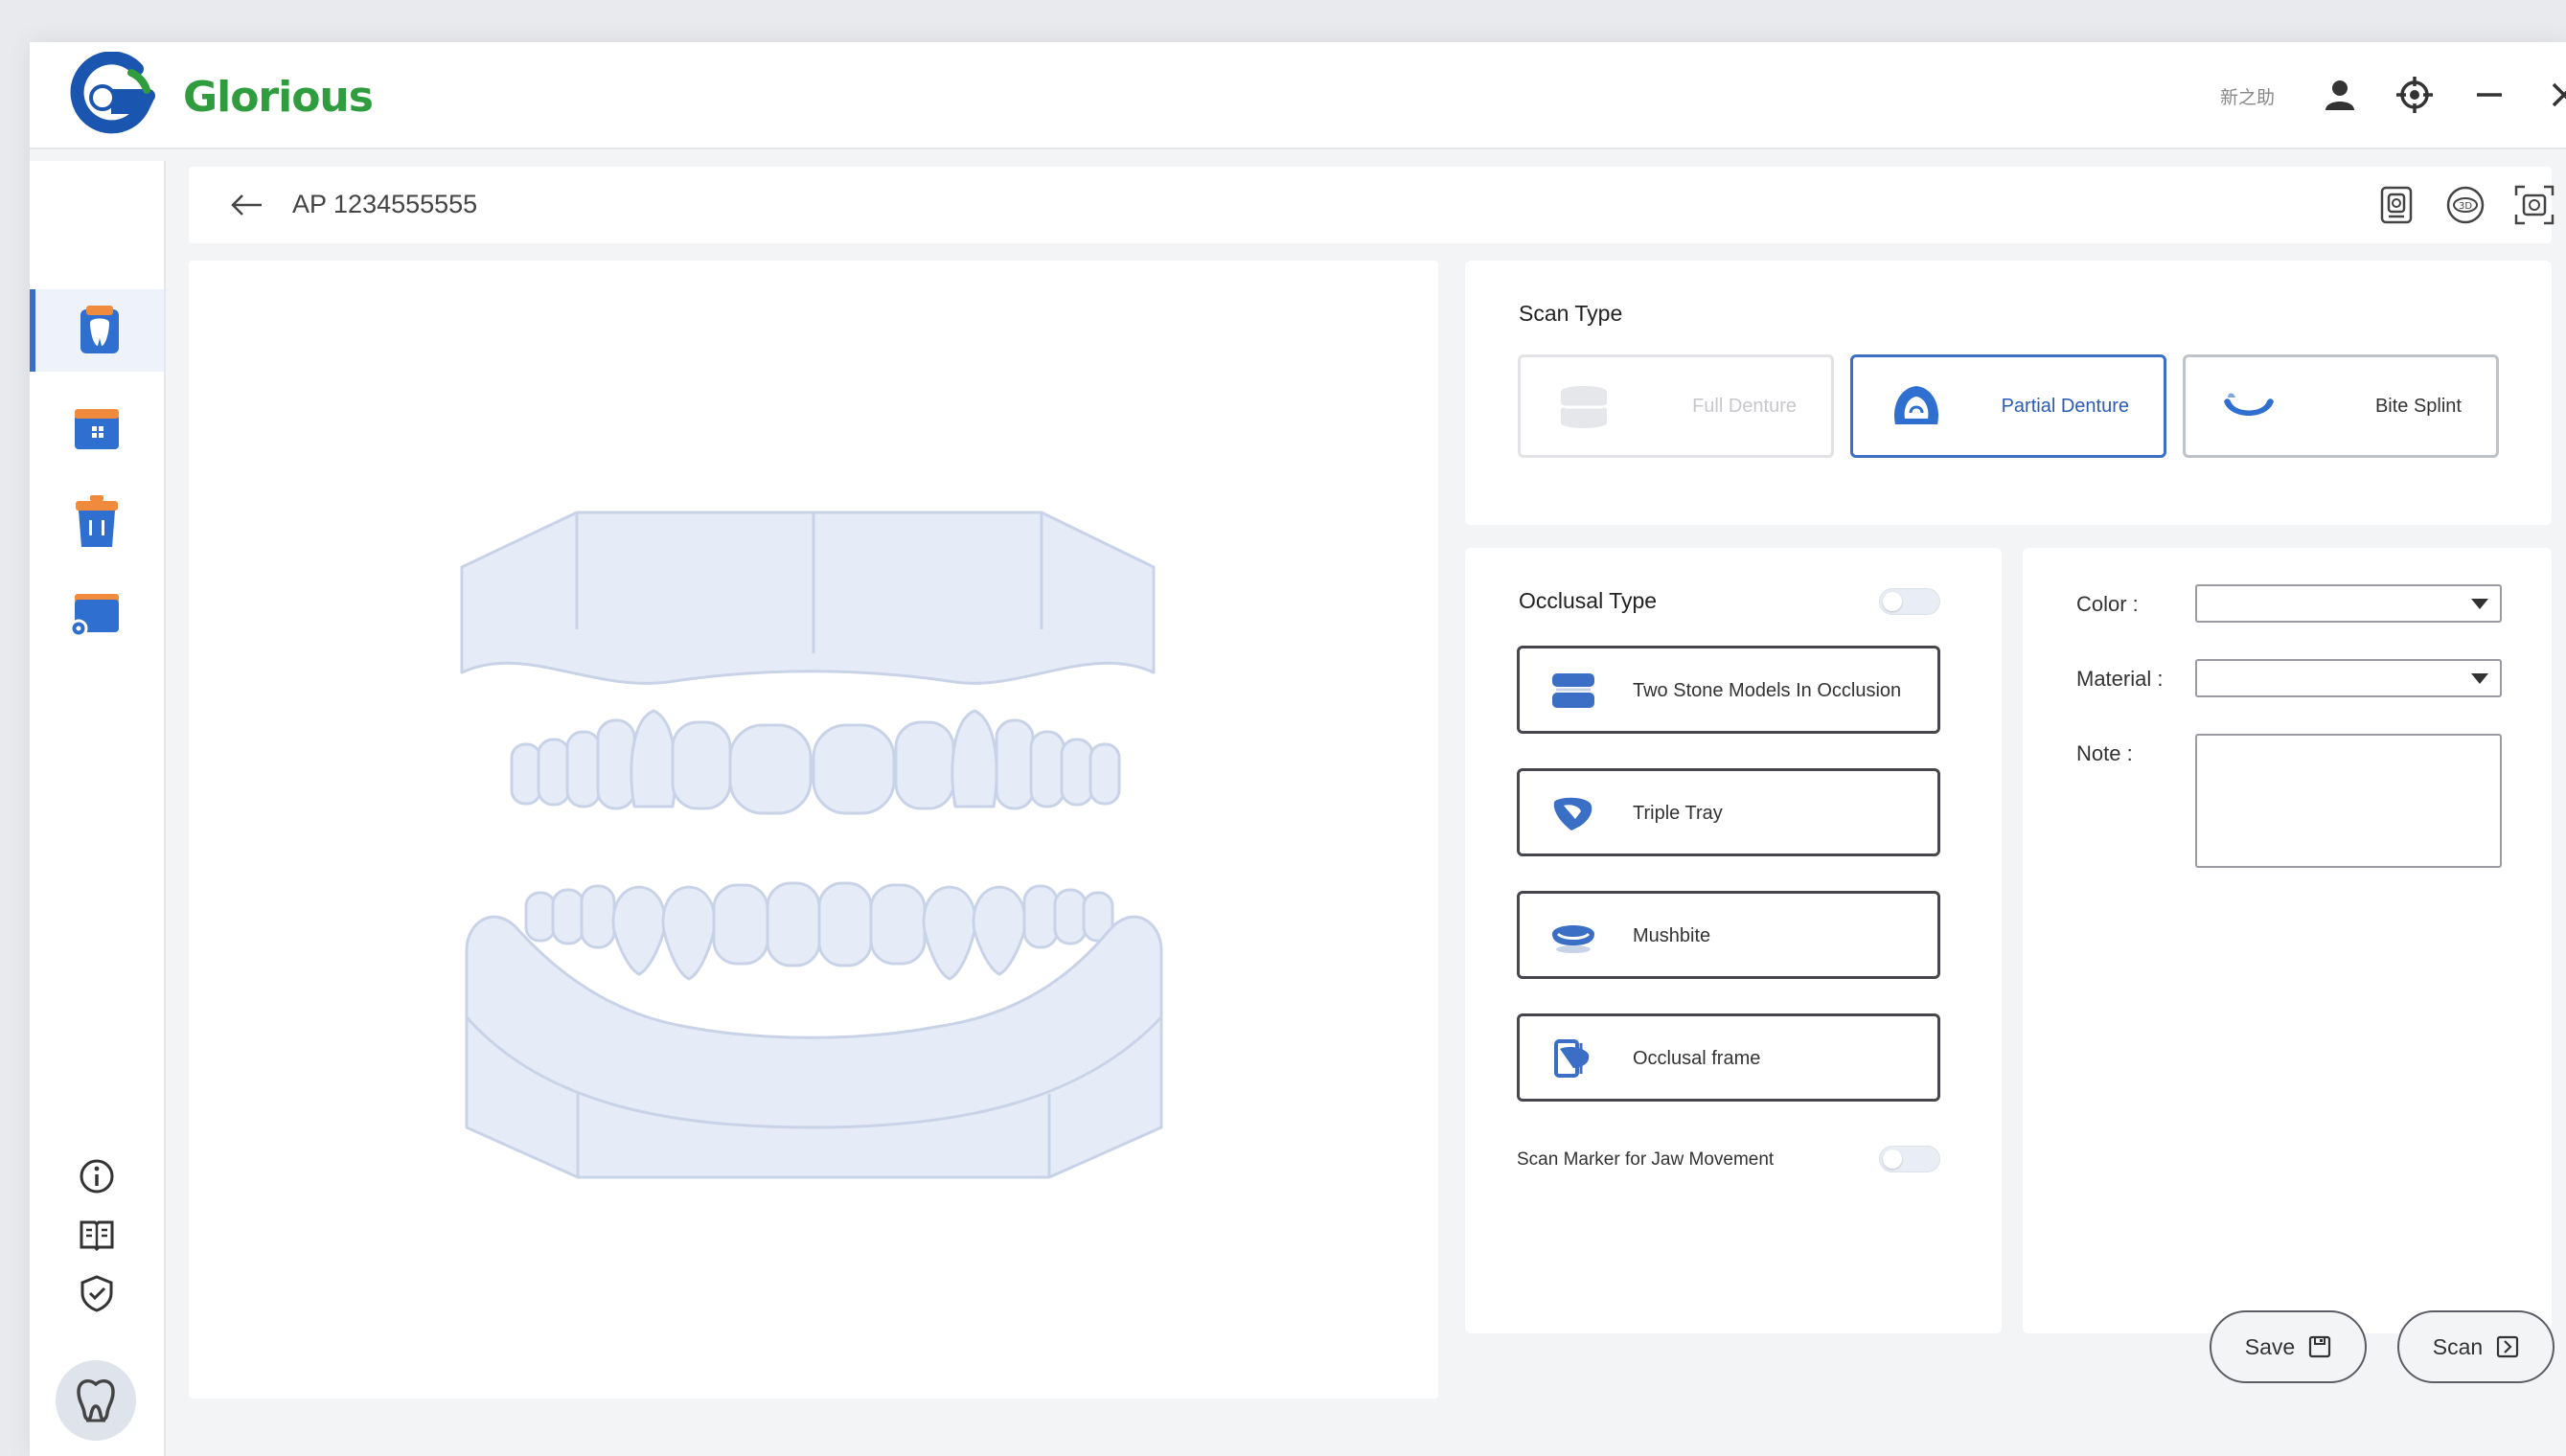 This screenshot has width=2566, height=1456. I want to click on close-icon, so click(2554, 95).